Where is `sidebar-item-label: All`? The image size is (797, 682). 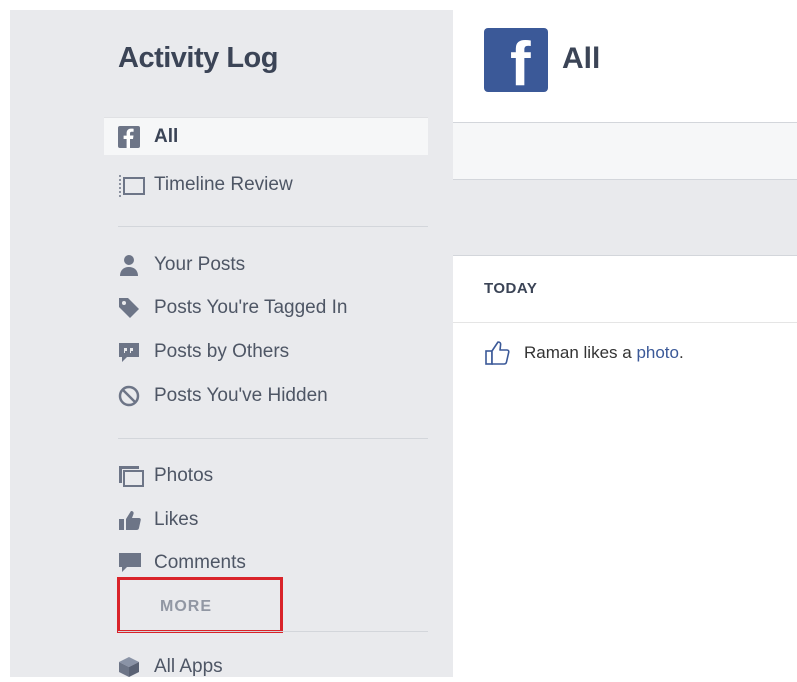 sidebar-item-label: All is located at coordinates (166, 136).